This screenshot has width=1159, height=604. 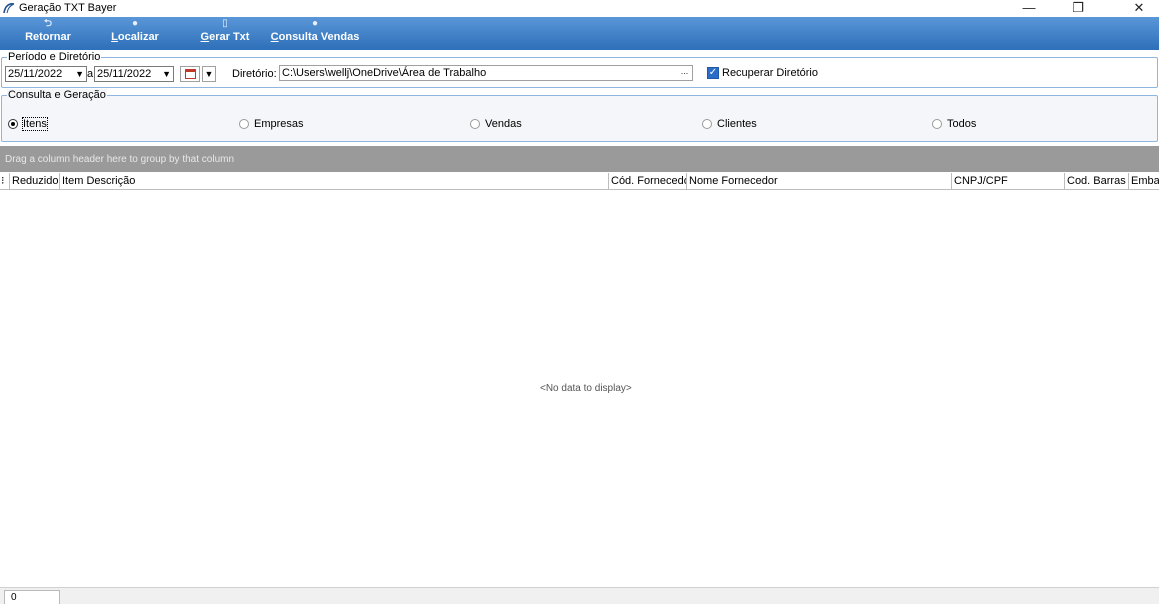 What do you see at coordinates (334, 181) in the screenshot?
I see `column-header-item-descricao: Item Descrição` at bounding box center [334, 181].